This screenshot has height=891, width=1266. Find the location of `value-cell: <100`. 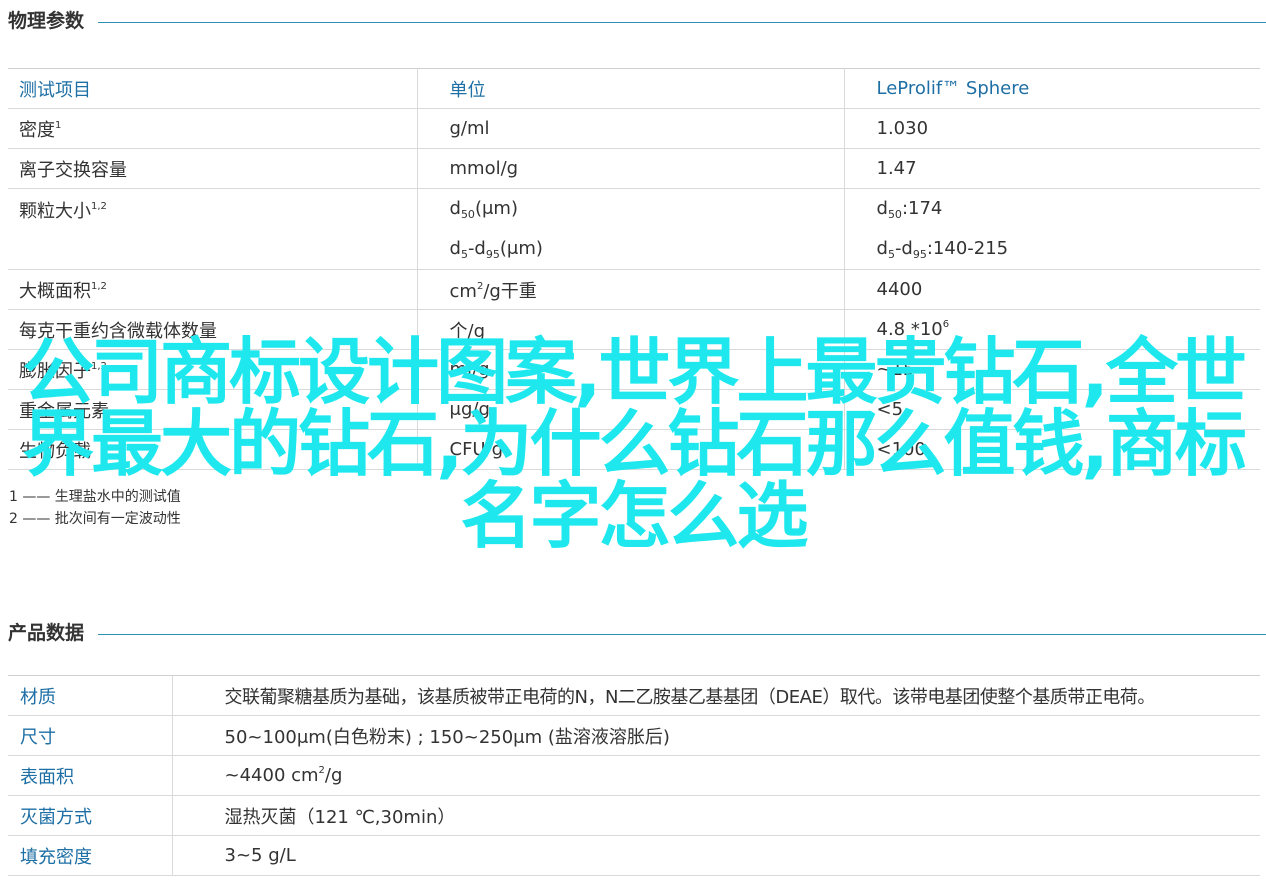

value-cell: <100 is located at coordinates (1051, 449).